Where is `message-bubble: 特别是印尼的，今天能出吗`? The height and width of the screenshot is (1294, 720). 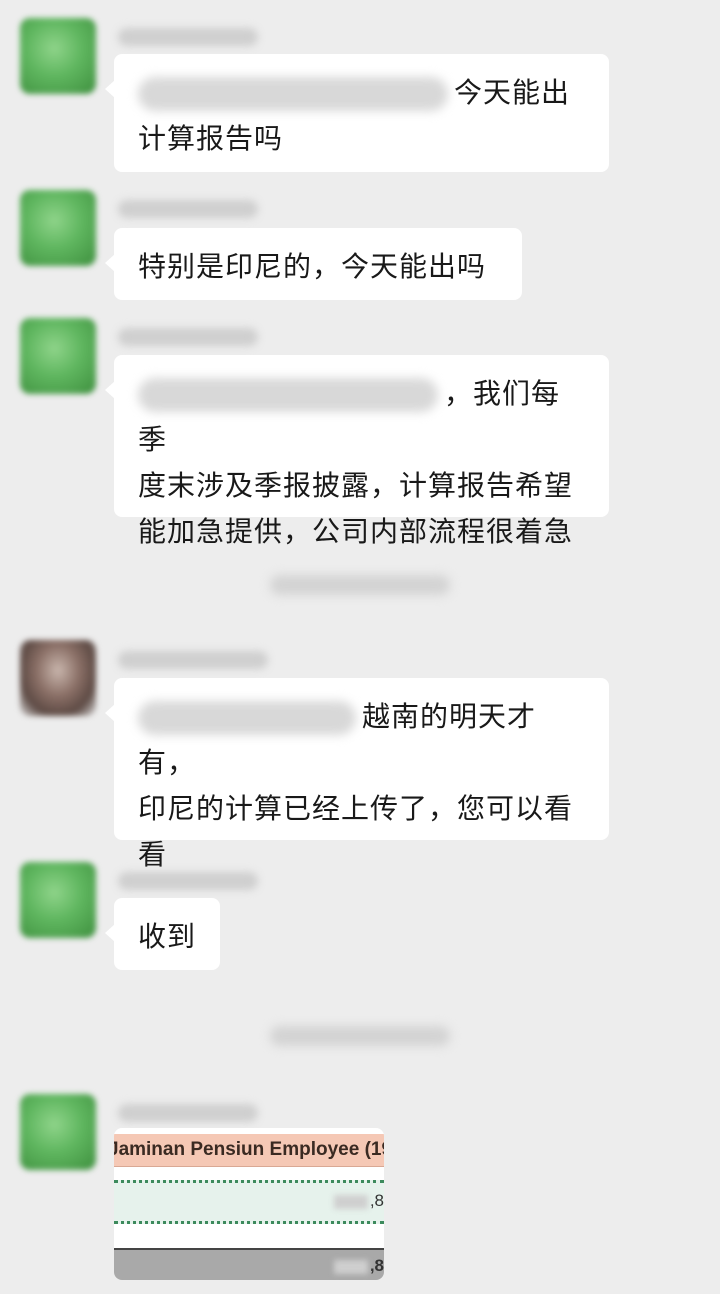
message-bubble: 特别是印尼的，今天能出吗 is located at coordinates (313, 264).